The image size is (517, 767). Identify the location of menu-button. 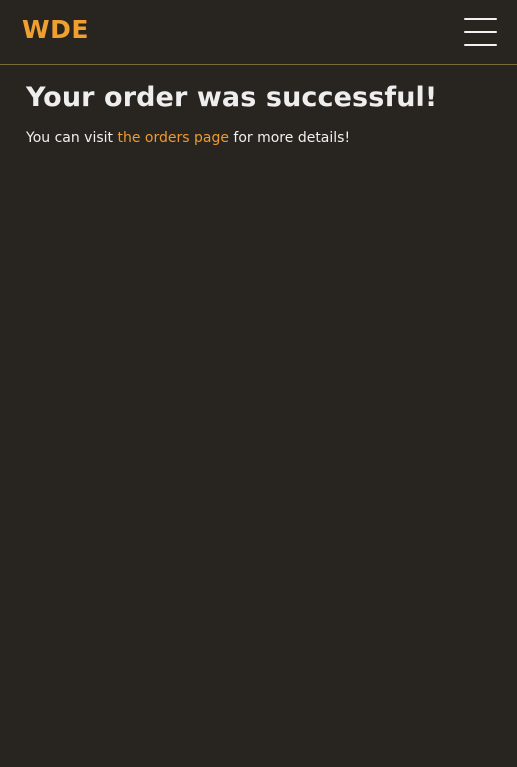
(480, 32).